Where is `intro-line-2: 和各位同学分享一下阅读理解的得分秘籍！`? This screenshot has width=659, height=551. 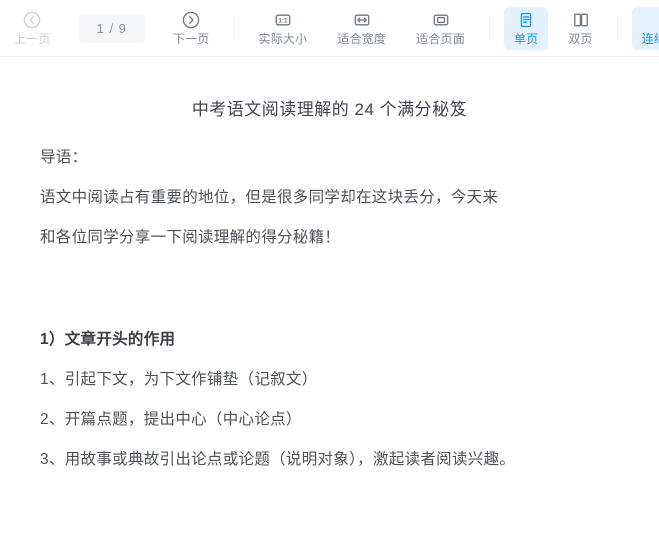
intro-line-2: 和各位同学分享一下阅读理解的得分秘籍！ is located at coordinates (190, 237).